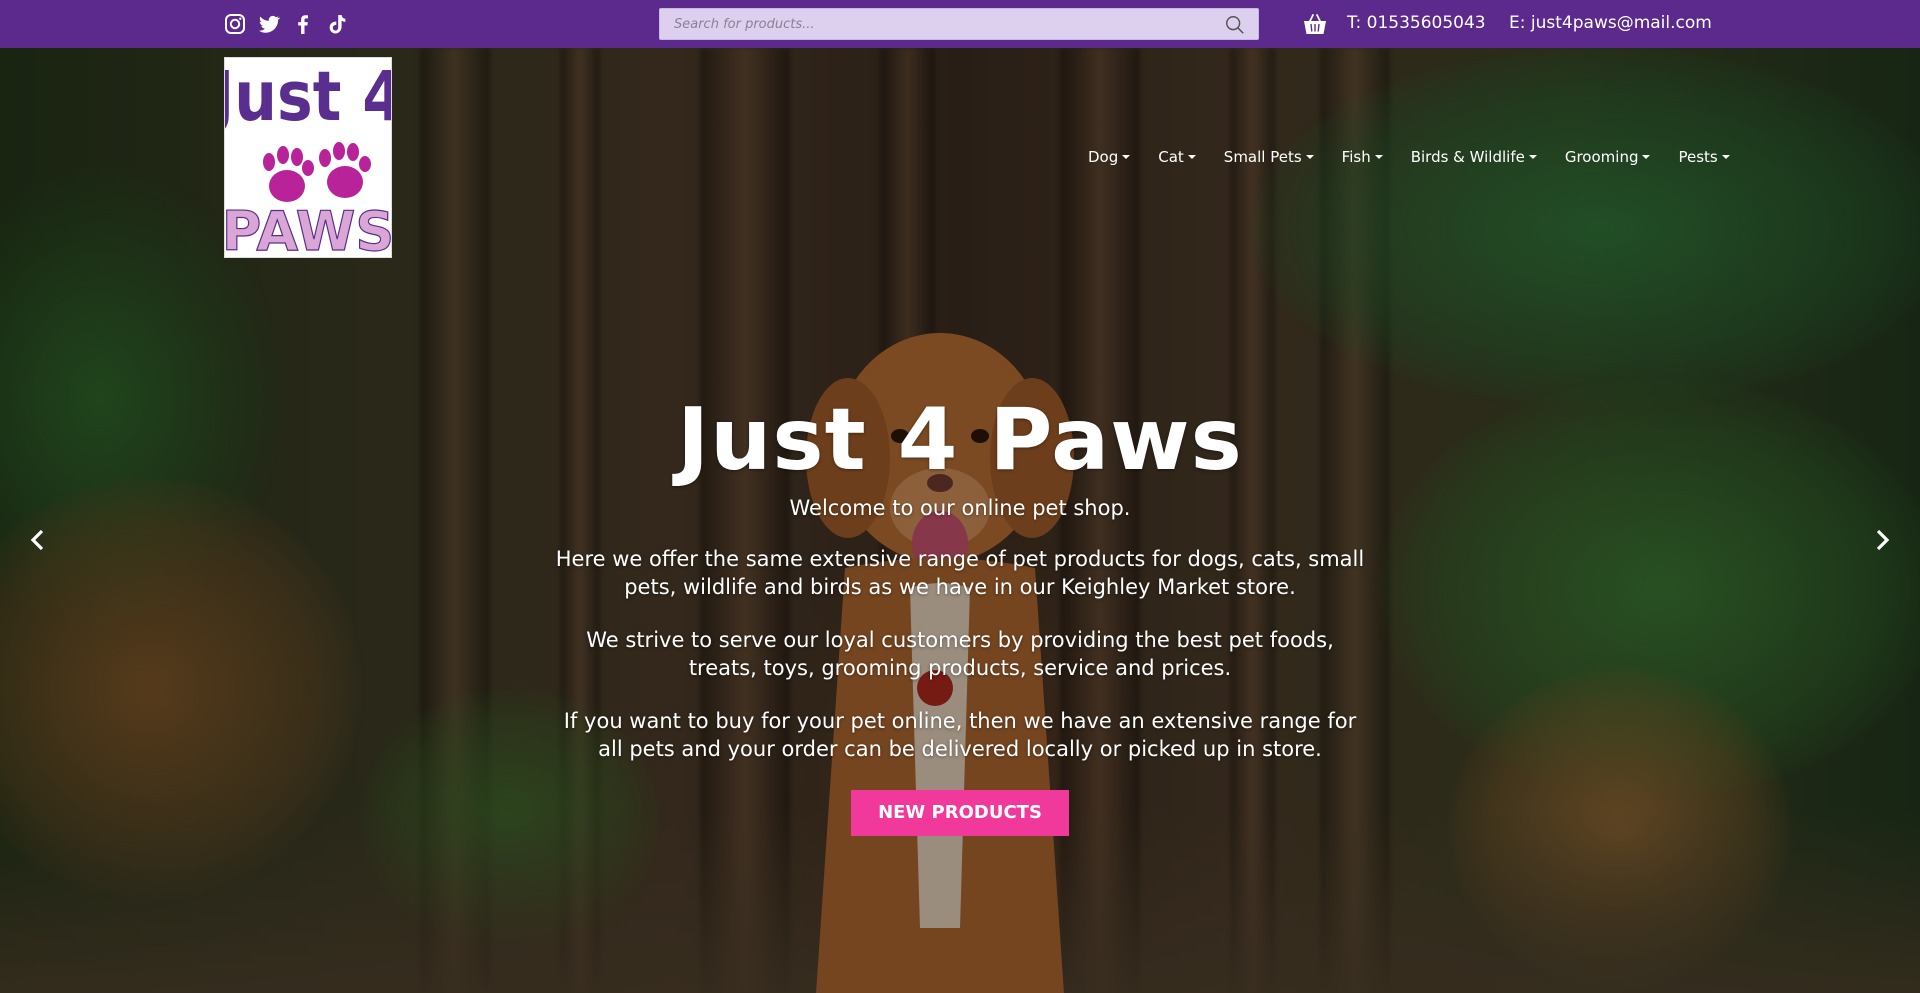 The image size is (1920, 993). I want to click on nav-item-pests: Pests, so click(1704, 157).